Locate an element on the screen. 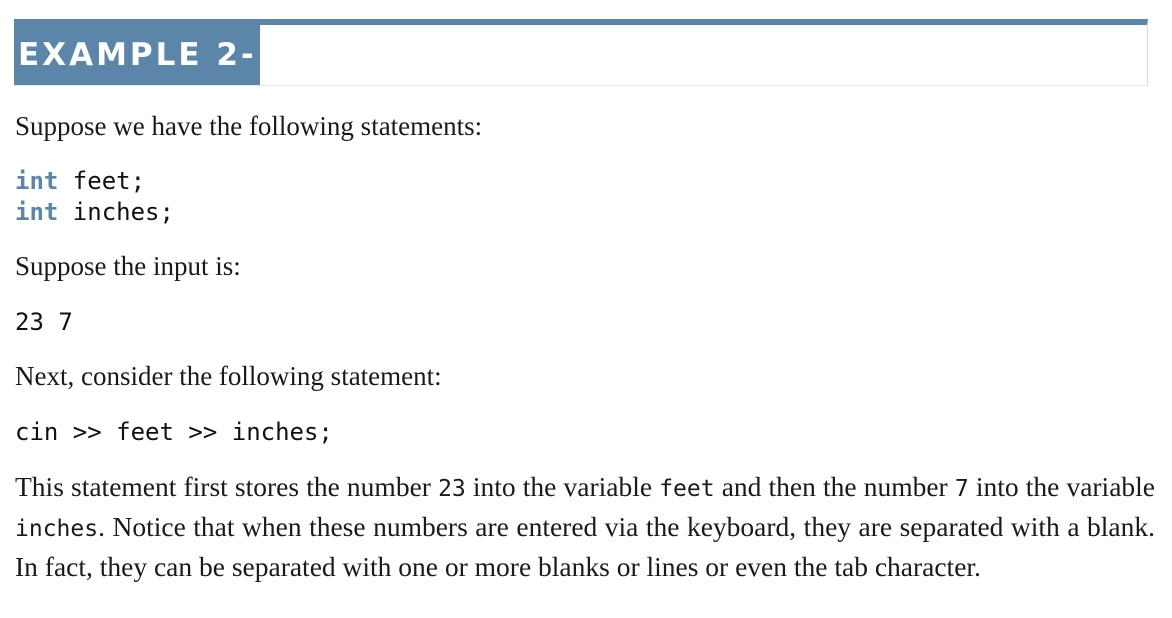  declaration-line: int inches; is located at coordinates (94, 212).